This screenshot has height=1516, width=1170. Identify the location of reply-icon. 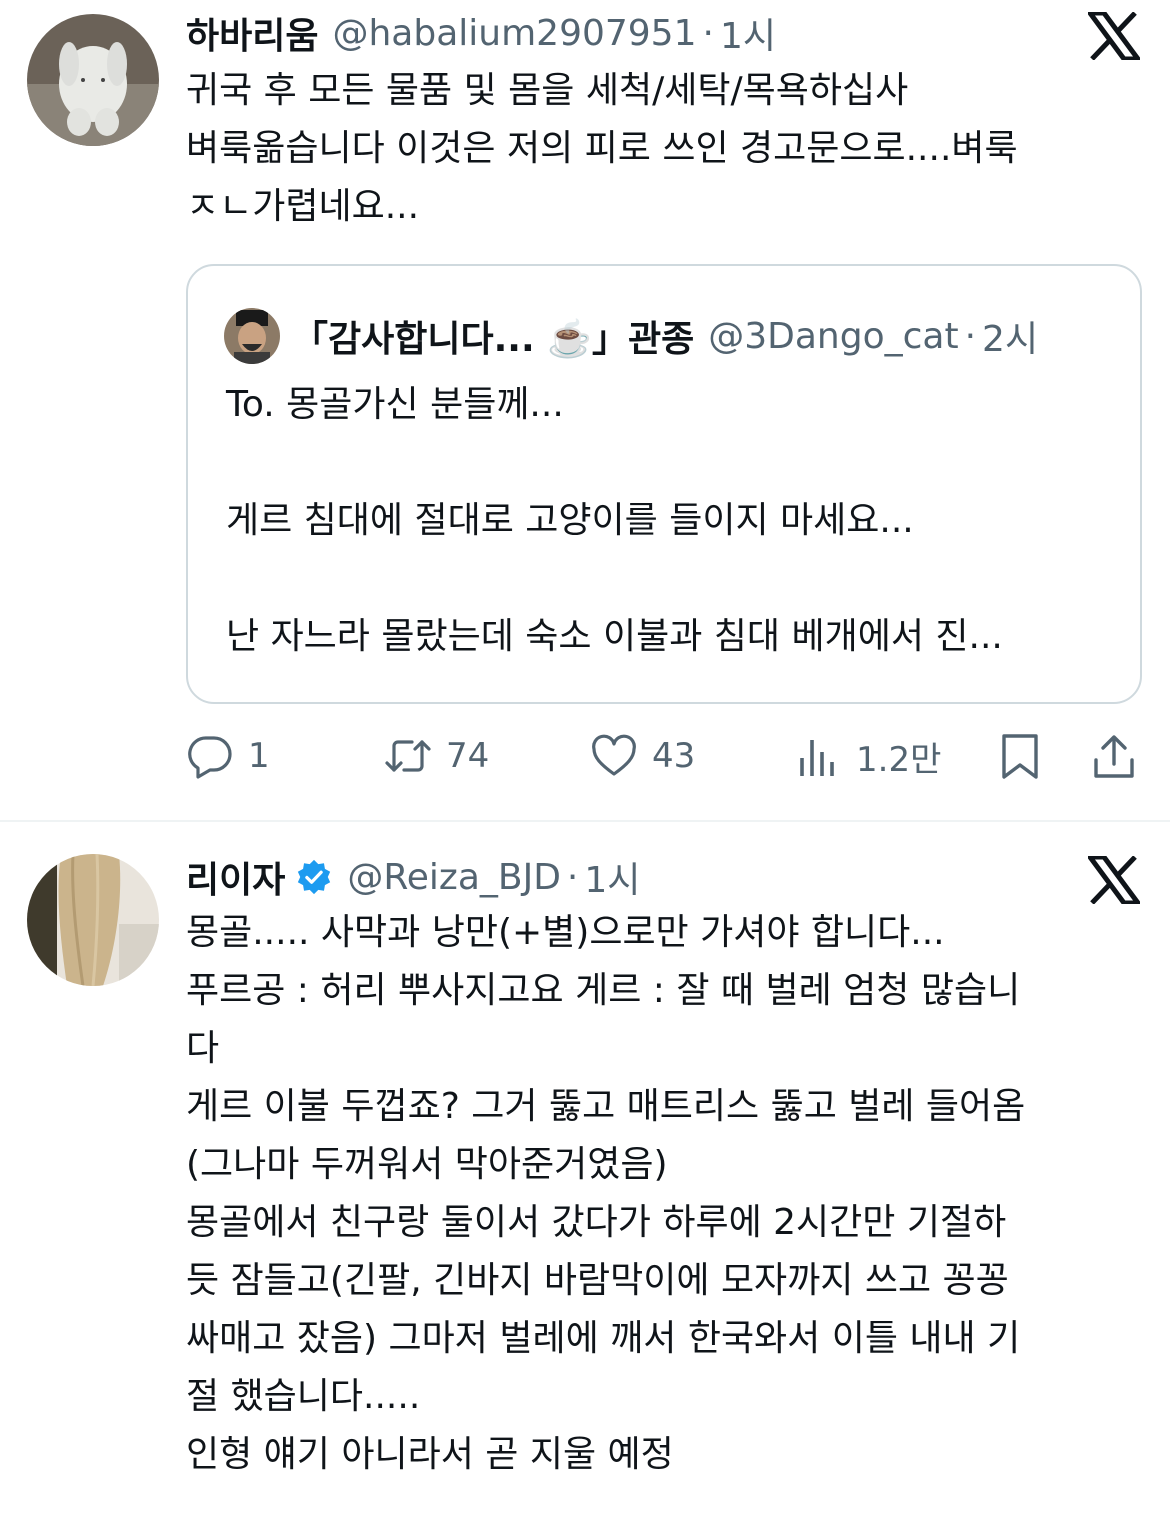
(210, 757).